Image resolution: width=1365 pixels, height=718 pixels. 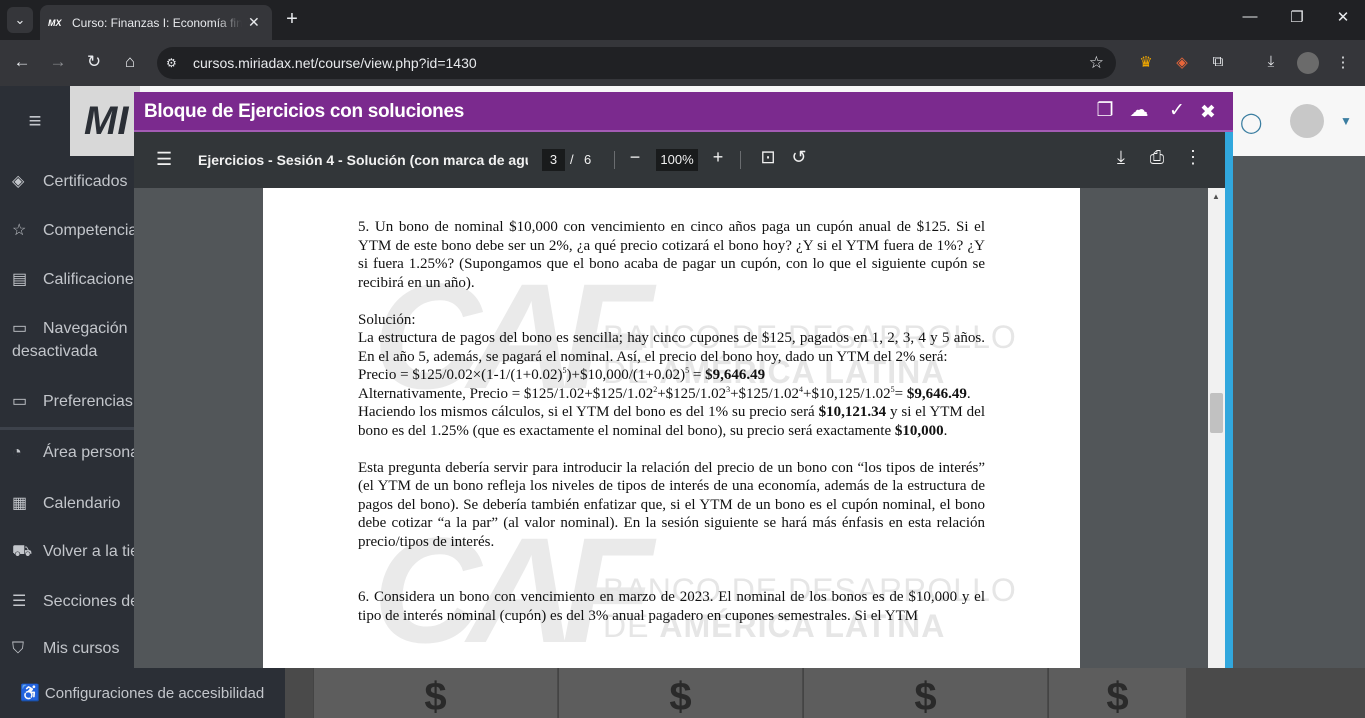 What do you see at coordinates (292, 19) in the screenshot?
I see `new-tab-button: +` at bounding box center [292, 19].